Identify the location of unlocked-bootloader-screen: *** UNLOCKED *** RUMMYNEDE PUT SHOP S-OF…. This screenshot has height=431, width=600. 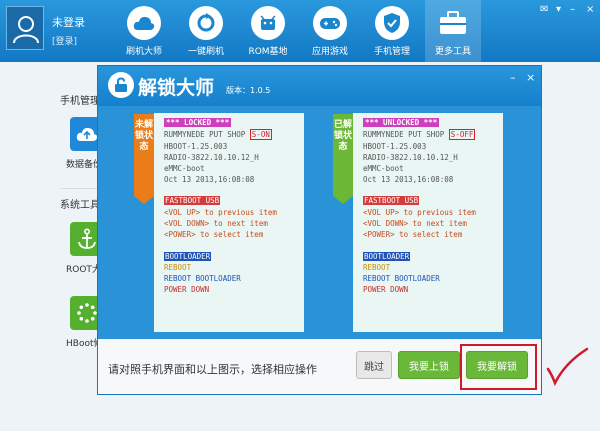
(428, 222).